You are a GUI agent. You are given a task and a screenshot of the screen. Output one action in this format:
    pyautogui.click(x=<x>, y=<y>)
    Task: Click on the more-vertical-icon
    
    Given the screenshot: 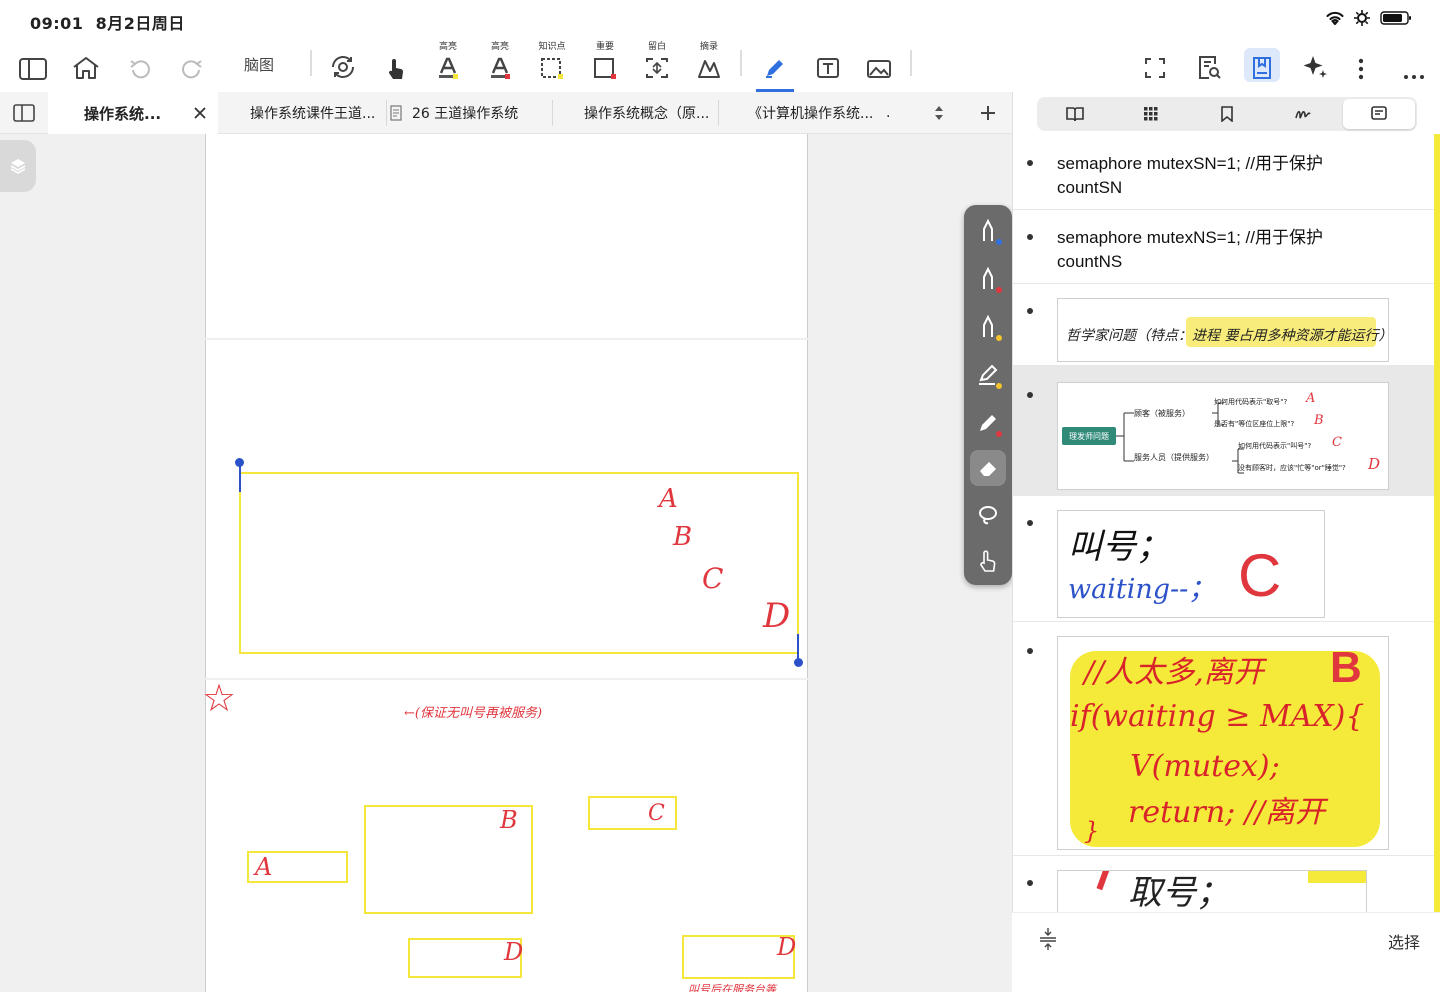 What is the action you would take?
    pyautogui.click(x=1361, y=69)
    